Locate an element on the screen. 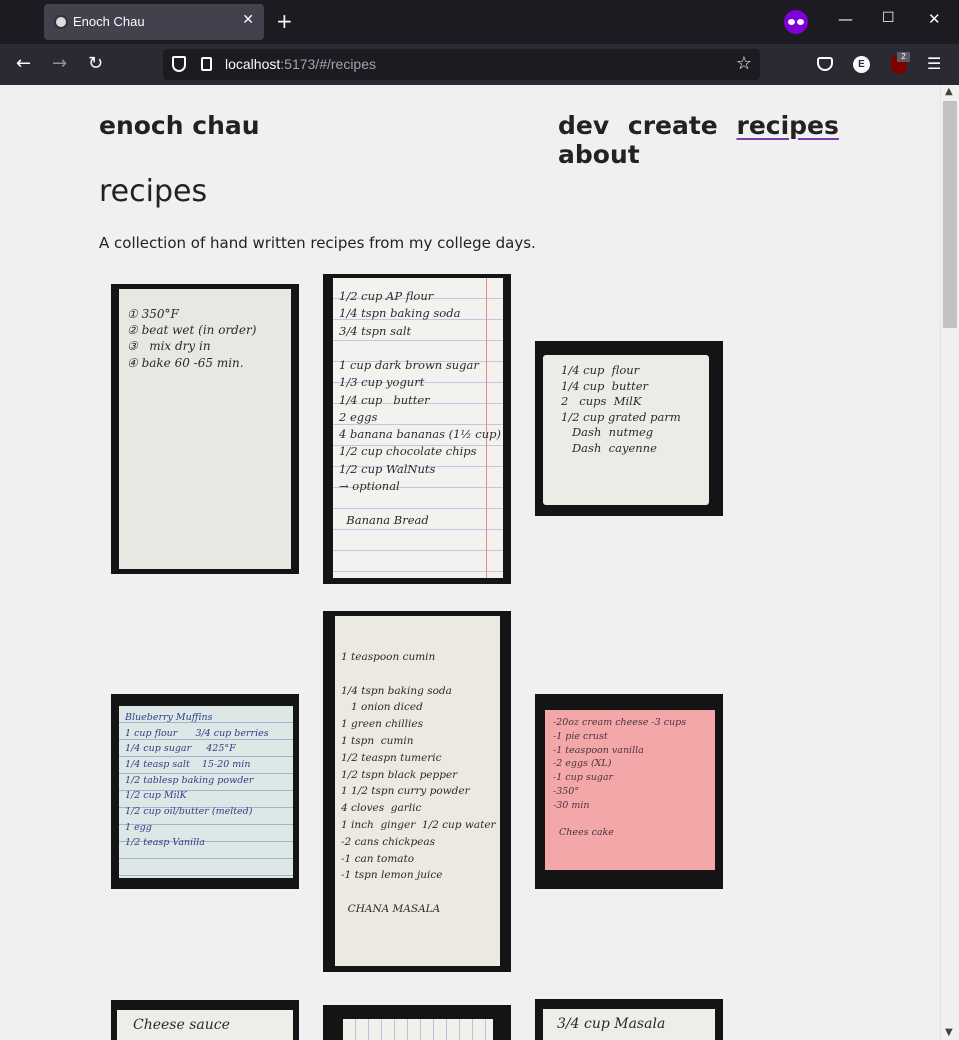 This screenshot has width=959, height=1040. maximize-icon: ☐ is located at coordinates (888, 18).